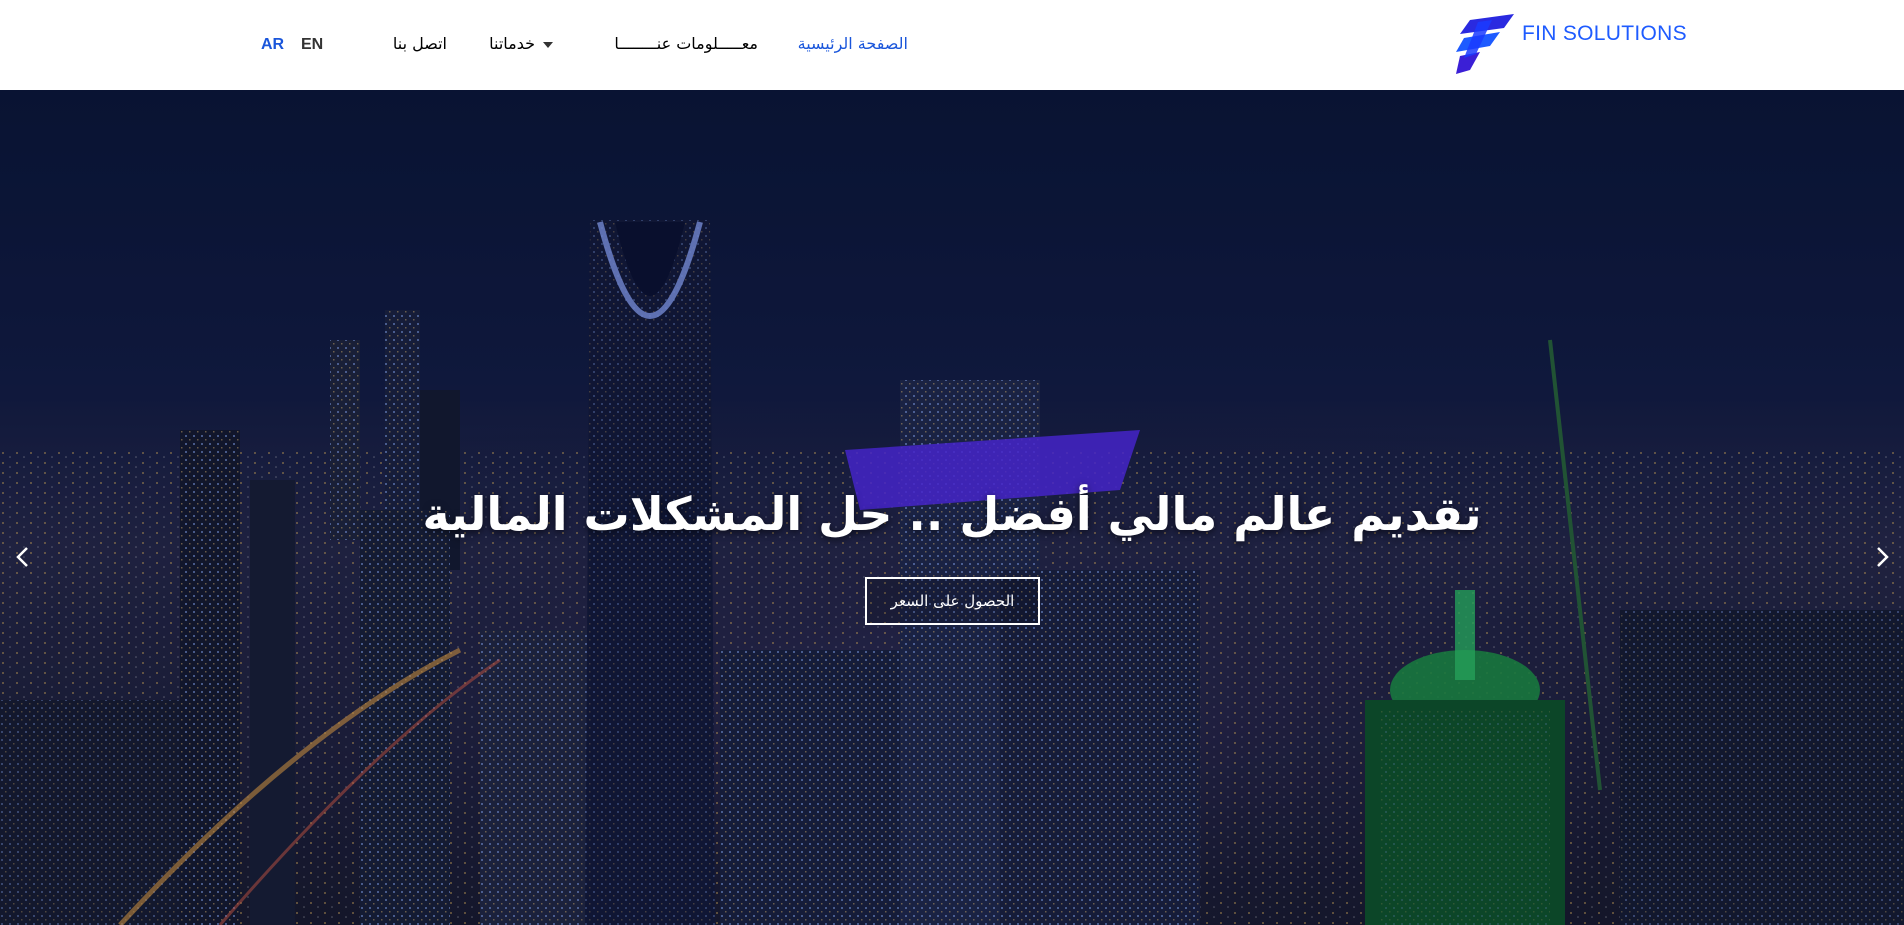  Describe the element at coordinates (512, 43) in the screenshot. I see `nav-services-label: خدماتنا` at that location.